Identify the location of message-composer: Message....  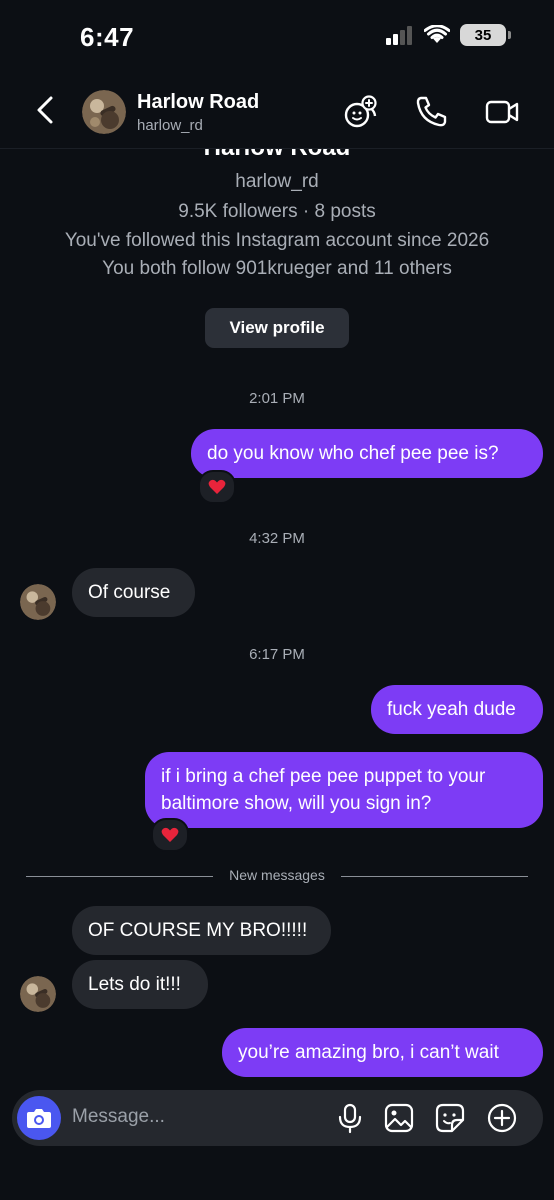
(277, 1118).